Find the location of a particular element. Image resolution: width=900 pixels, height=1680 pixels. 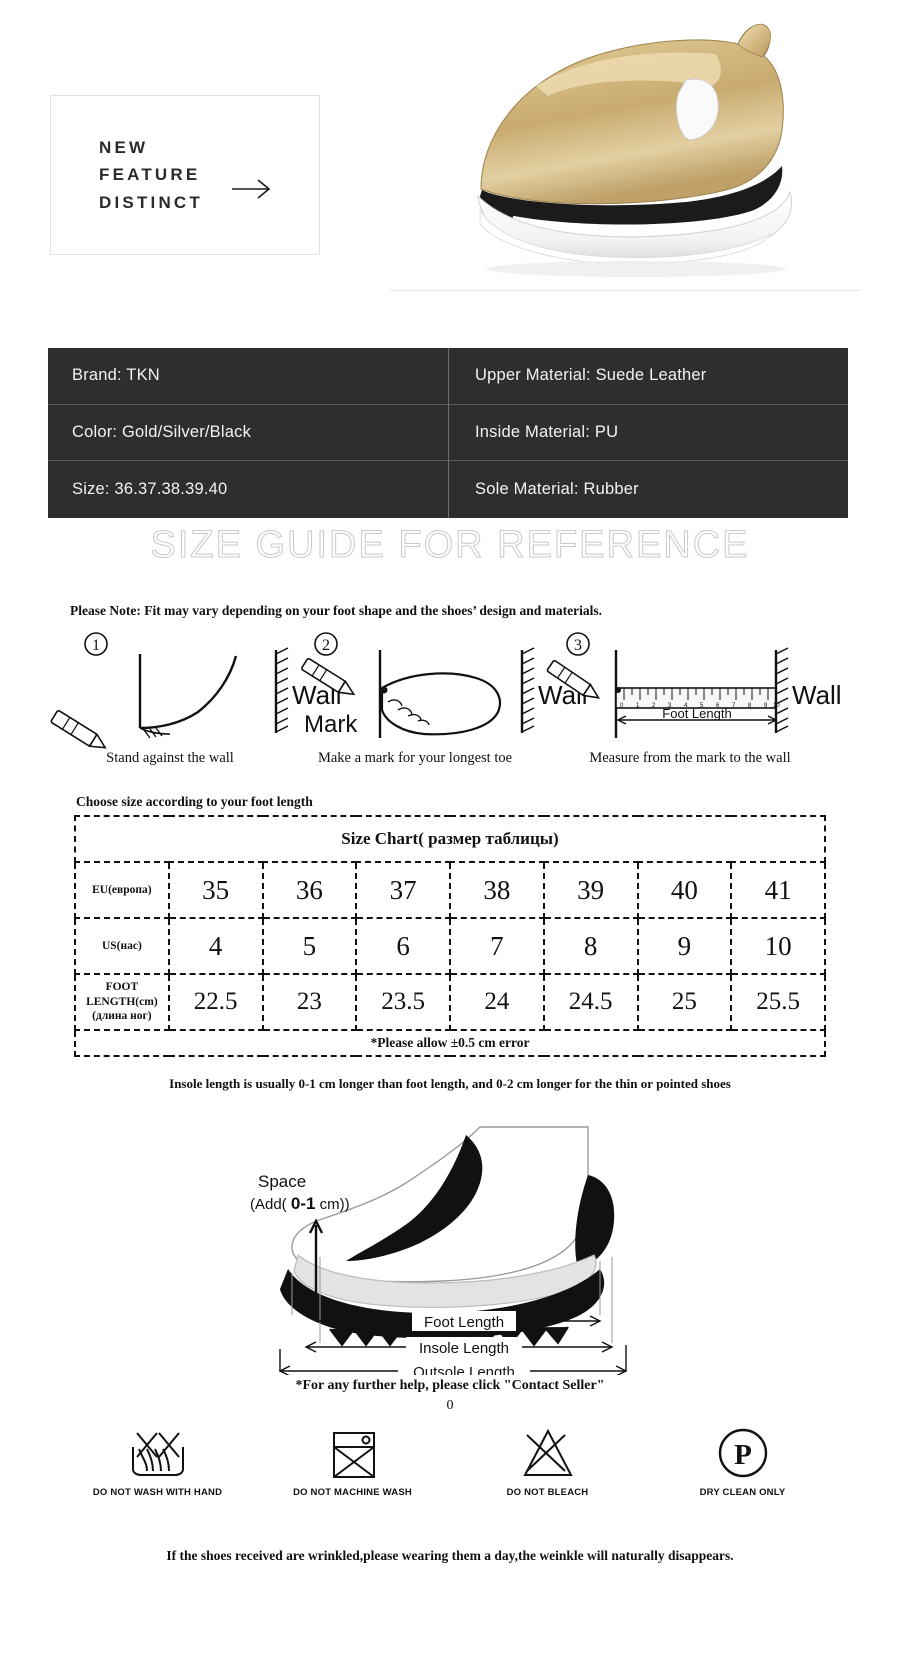

step-1-illustration: 1 Wall is located at coordinates (196, 690).